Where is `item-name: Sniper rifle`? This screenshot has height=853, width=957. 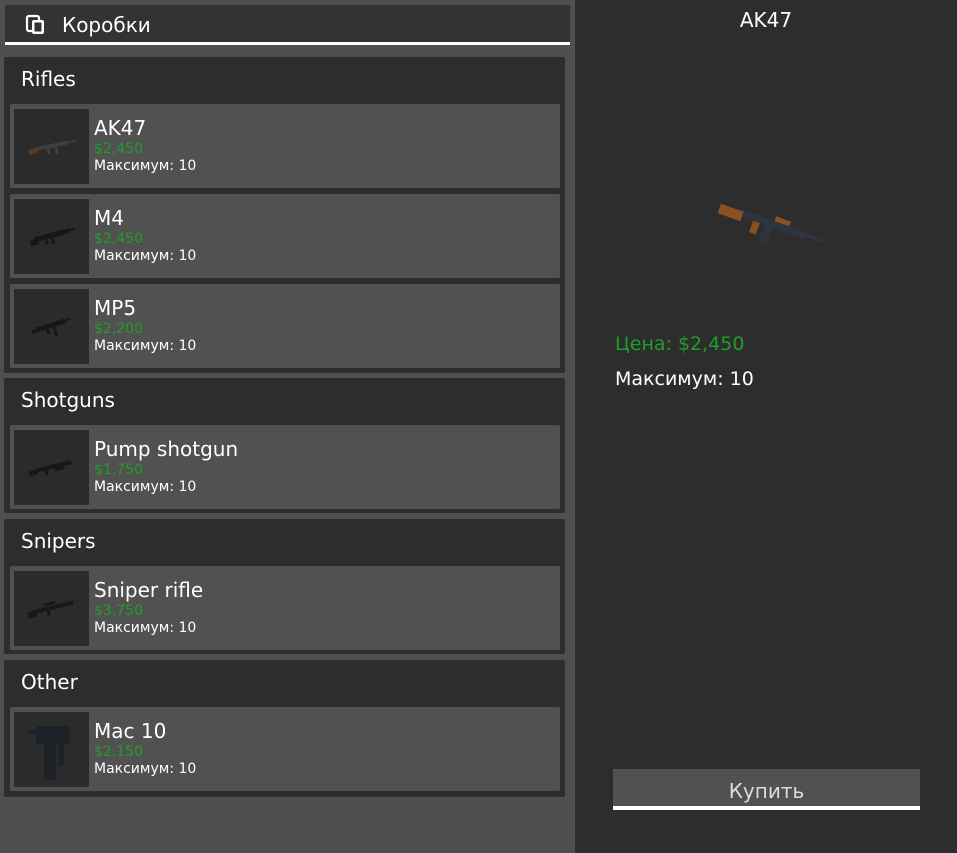 item-name: Sniper rifle is located at coordinates (149, 590).